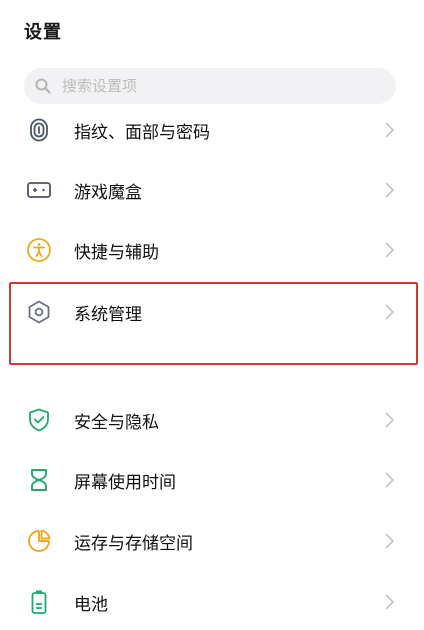  What do you see at coordinates (142, 132) in the screenshot?
I see `settings-item-label: 指纹、面部与密码` at bounding box center [142, 132].